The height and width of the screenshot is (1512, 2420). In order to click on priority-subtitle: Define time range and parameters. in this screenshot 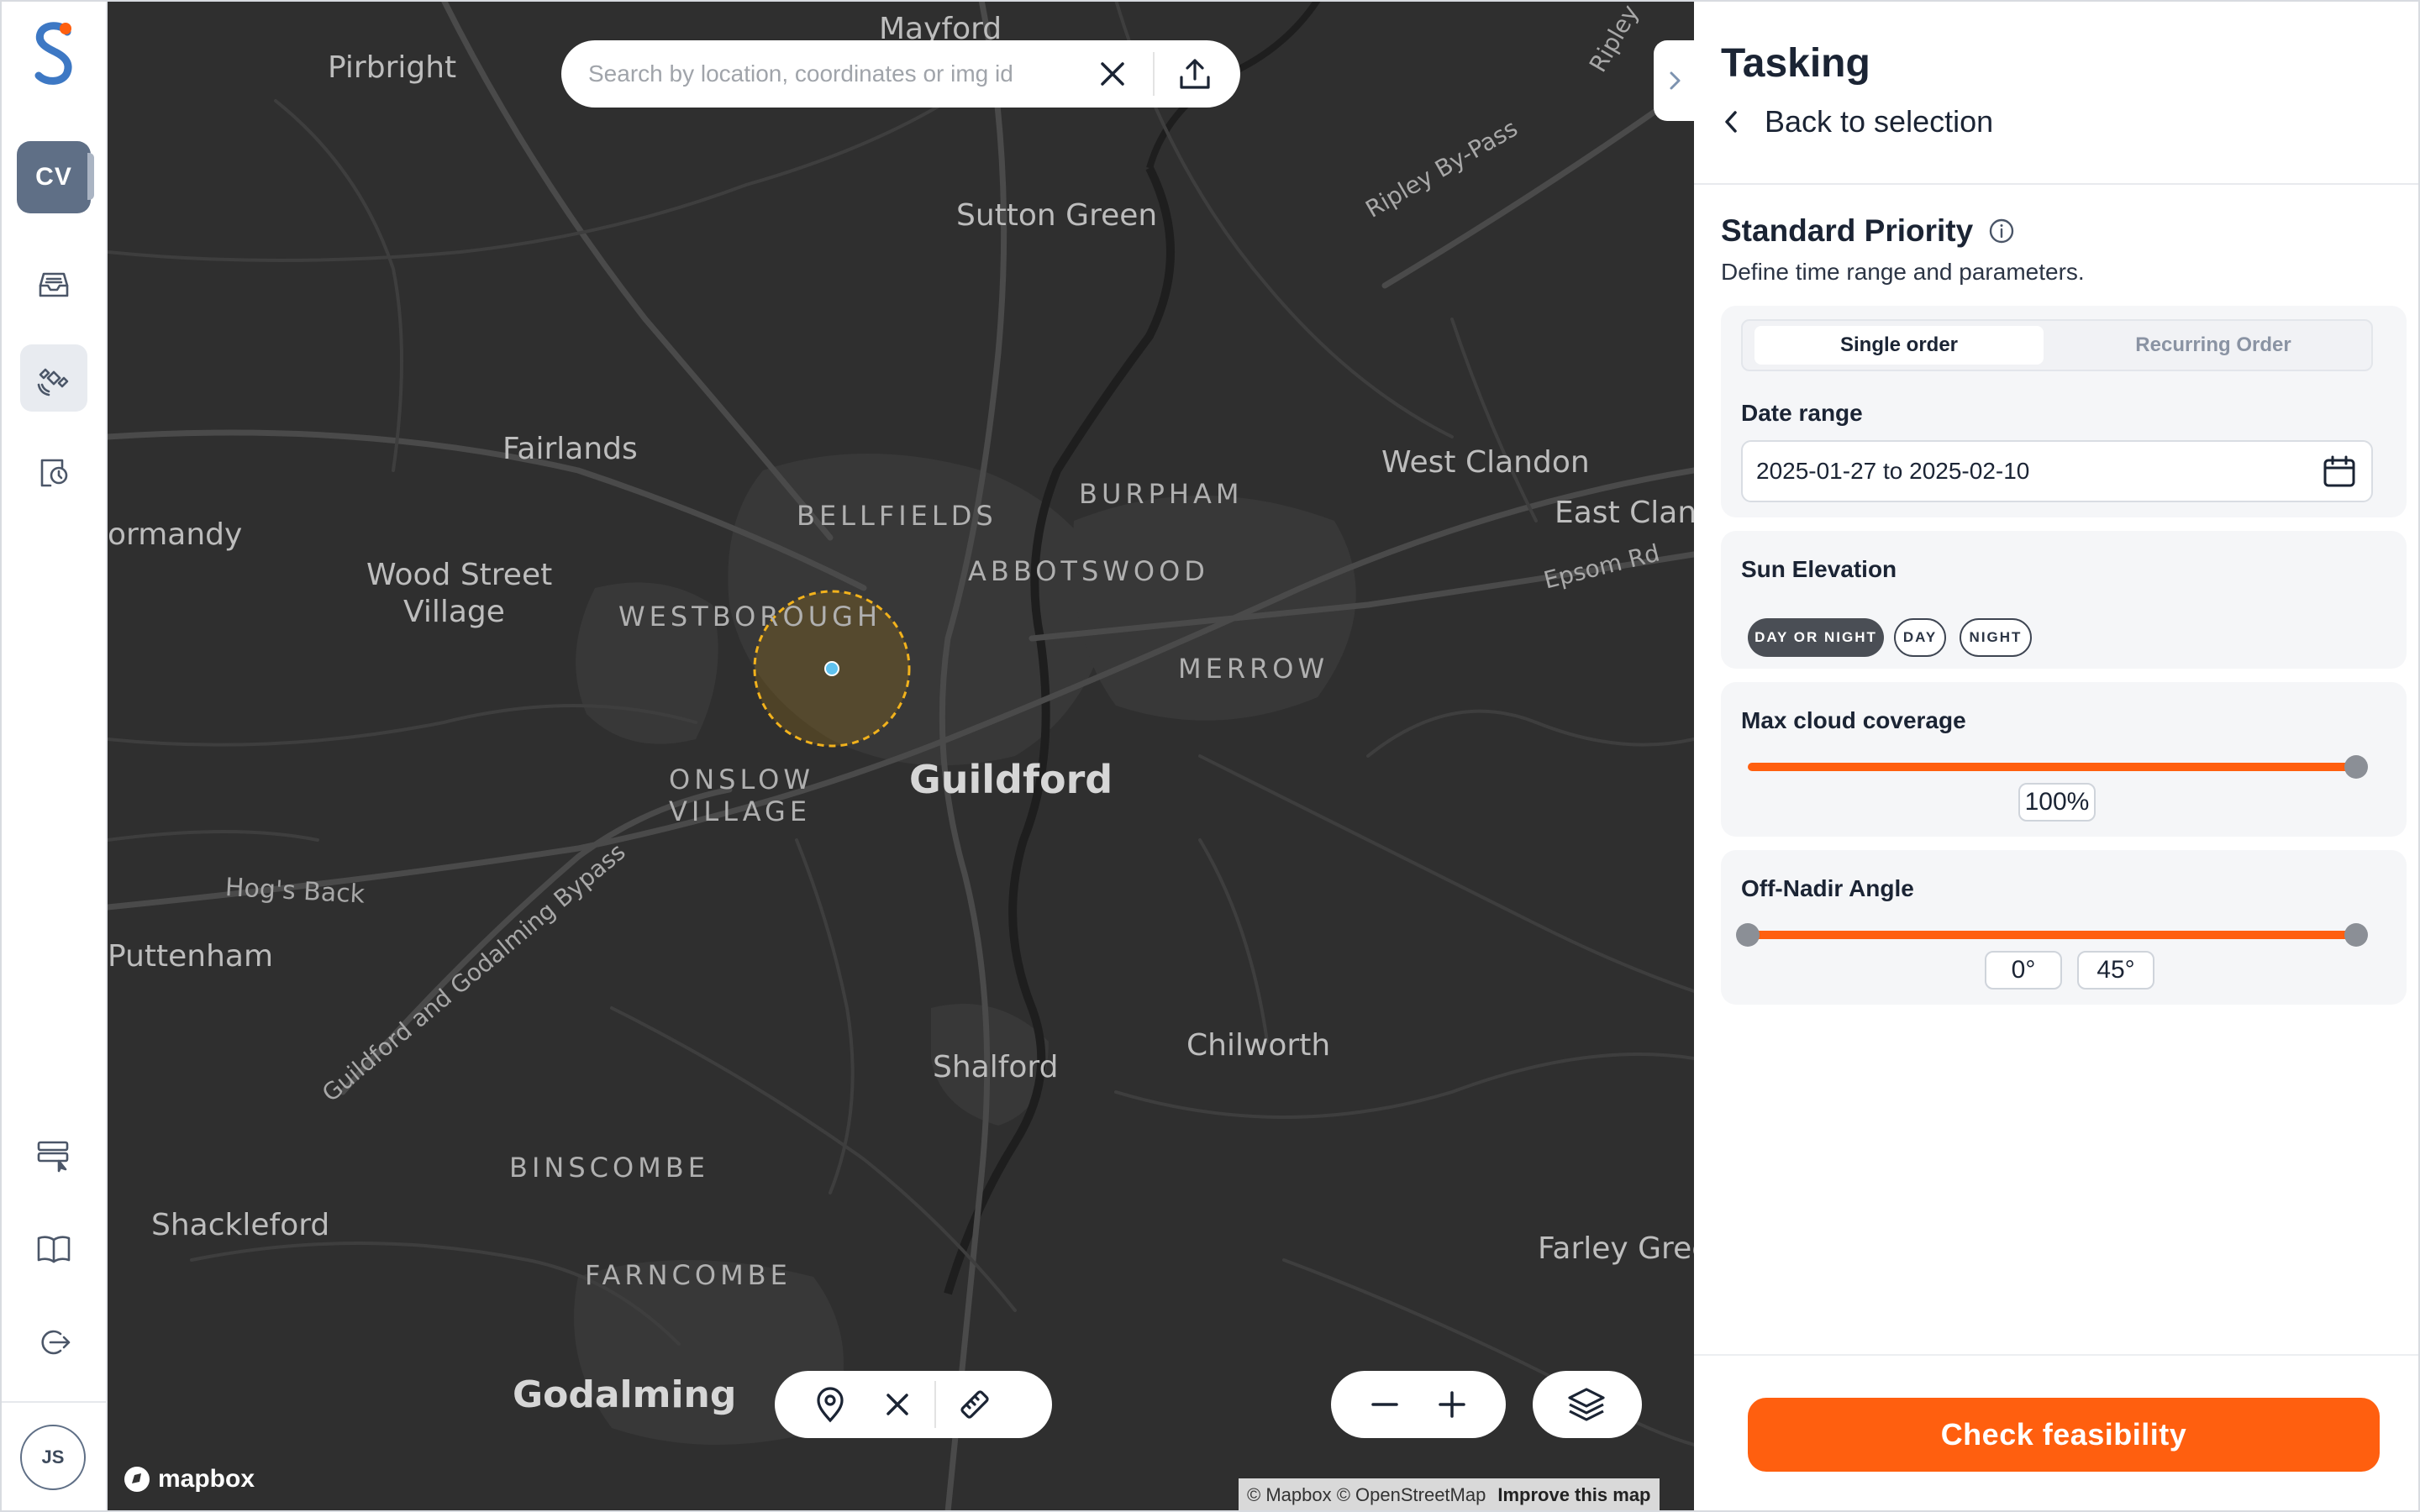, I will do `click(1903, 272)`.